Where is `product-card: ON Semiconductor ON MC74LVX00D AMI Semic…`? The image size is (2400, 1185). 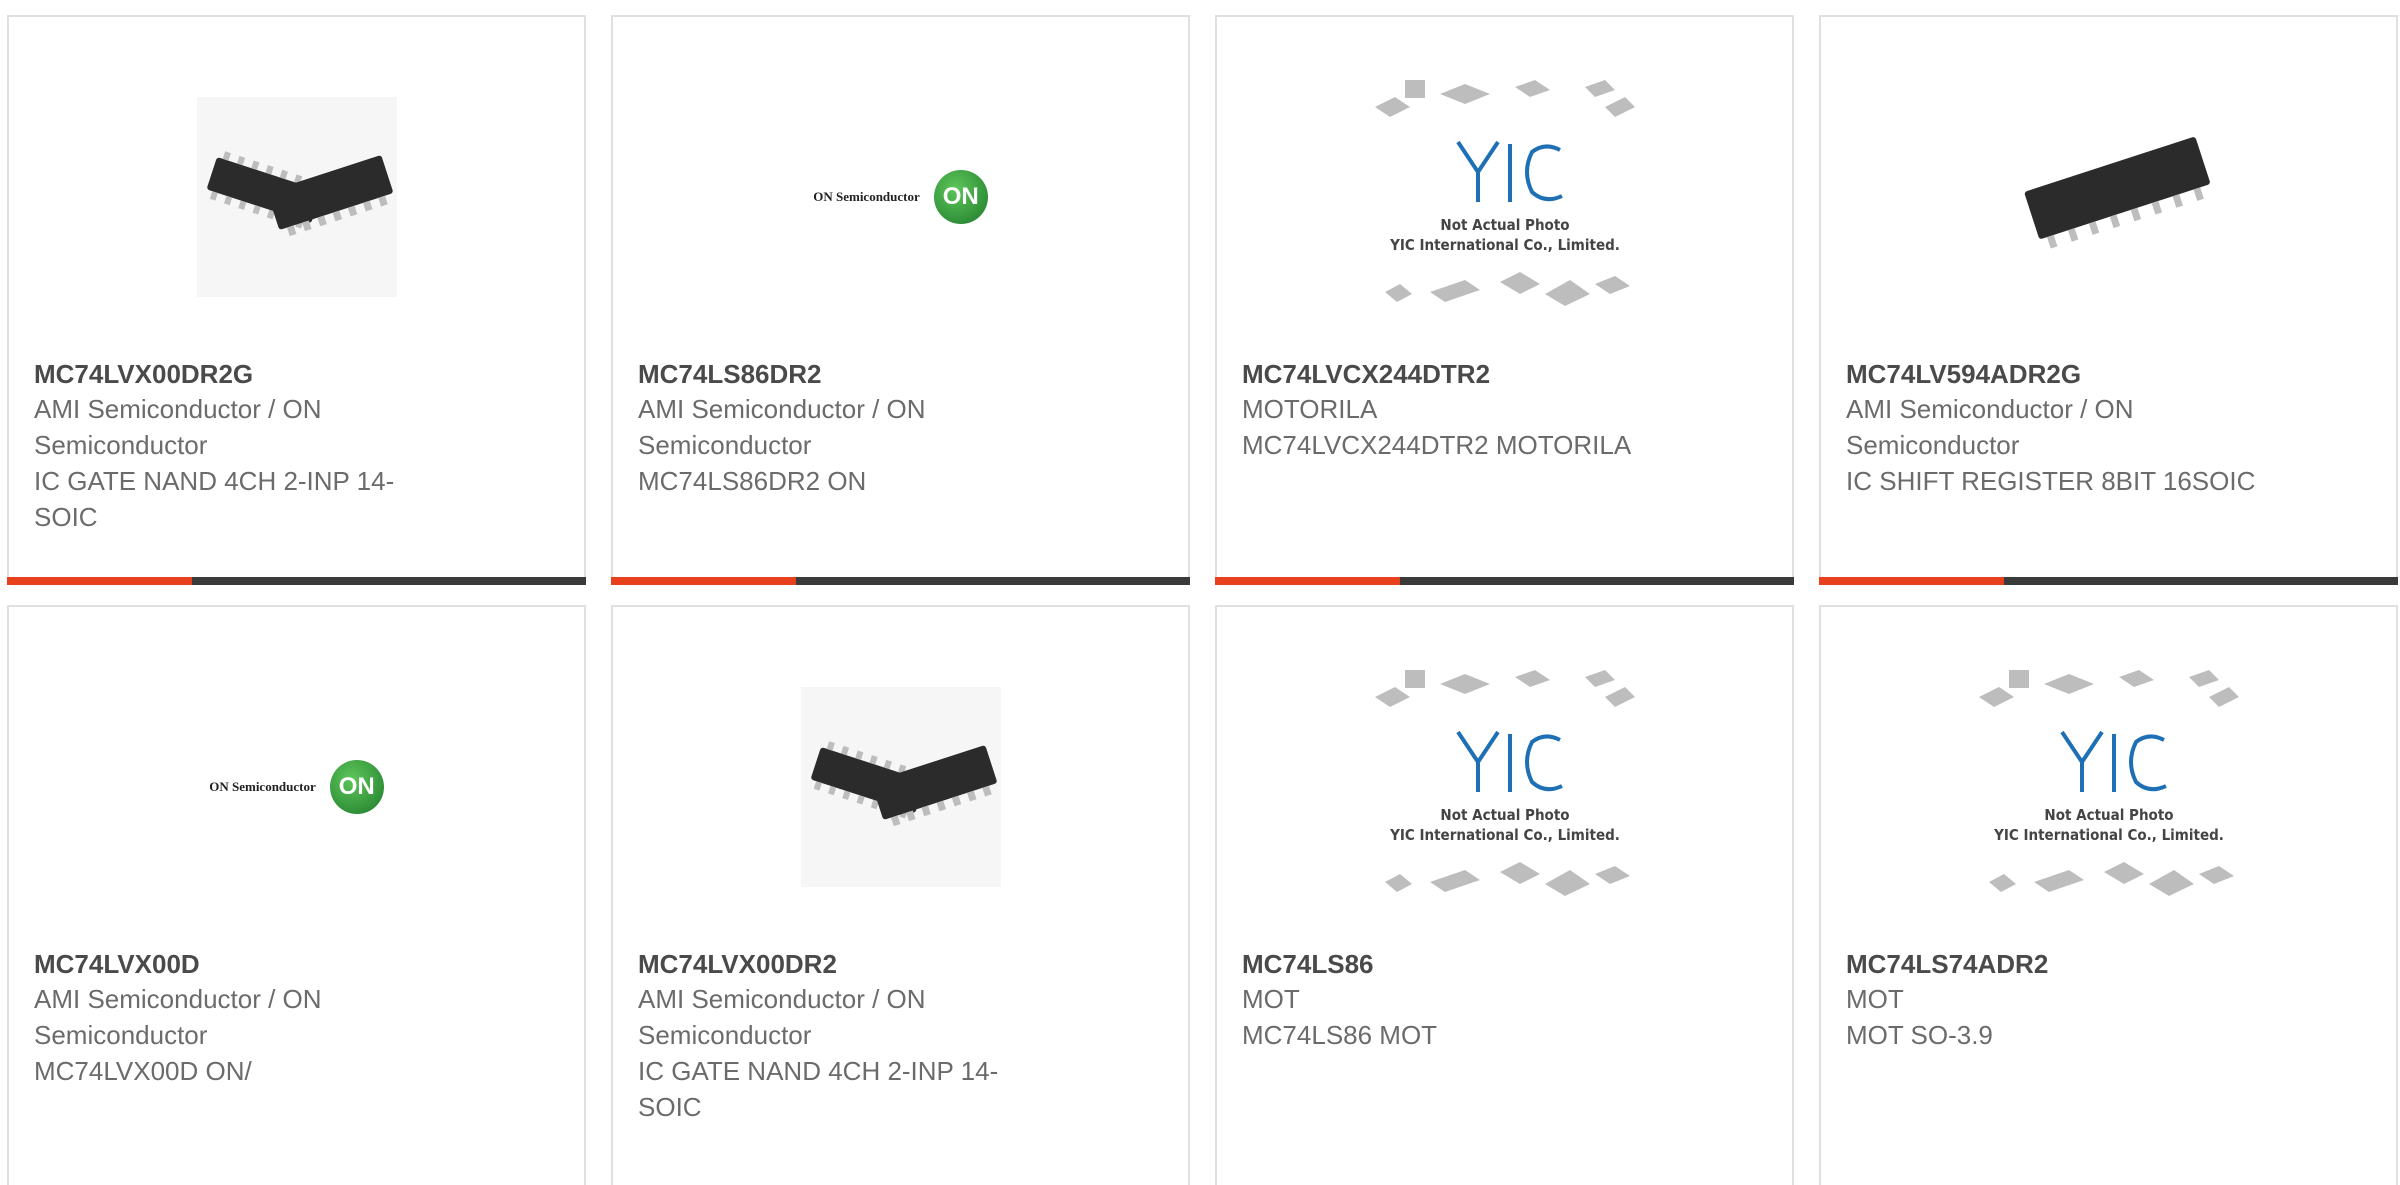
product-card: ON Semiconductor ON MC74LVX00D AMI Semic… is located at coordinates (296, 895).